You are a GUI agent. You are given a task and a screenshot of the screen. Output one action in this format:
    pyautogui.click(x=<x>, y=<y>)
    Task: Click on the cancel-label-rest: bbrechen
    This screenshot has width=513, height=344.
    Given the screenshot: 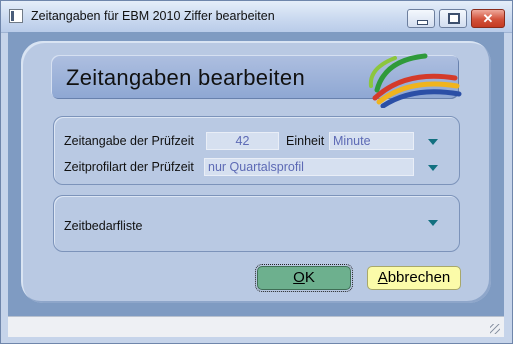 What is the action you would take?
    pyautogui.click(x=419, y=277)
    